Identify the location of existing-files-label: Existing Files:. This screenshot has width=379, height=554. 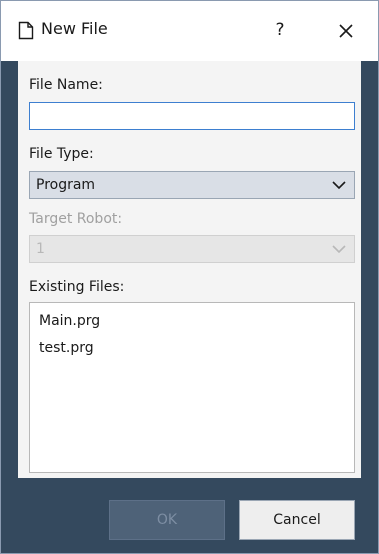
(77, 287).